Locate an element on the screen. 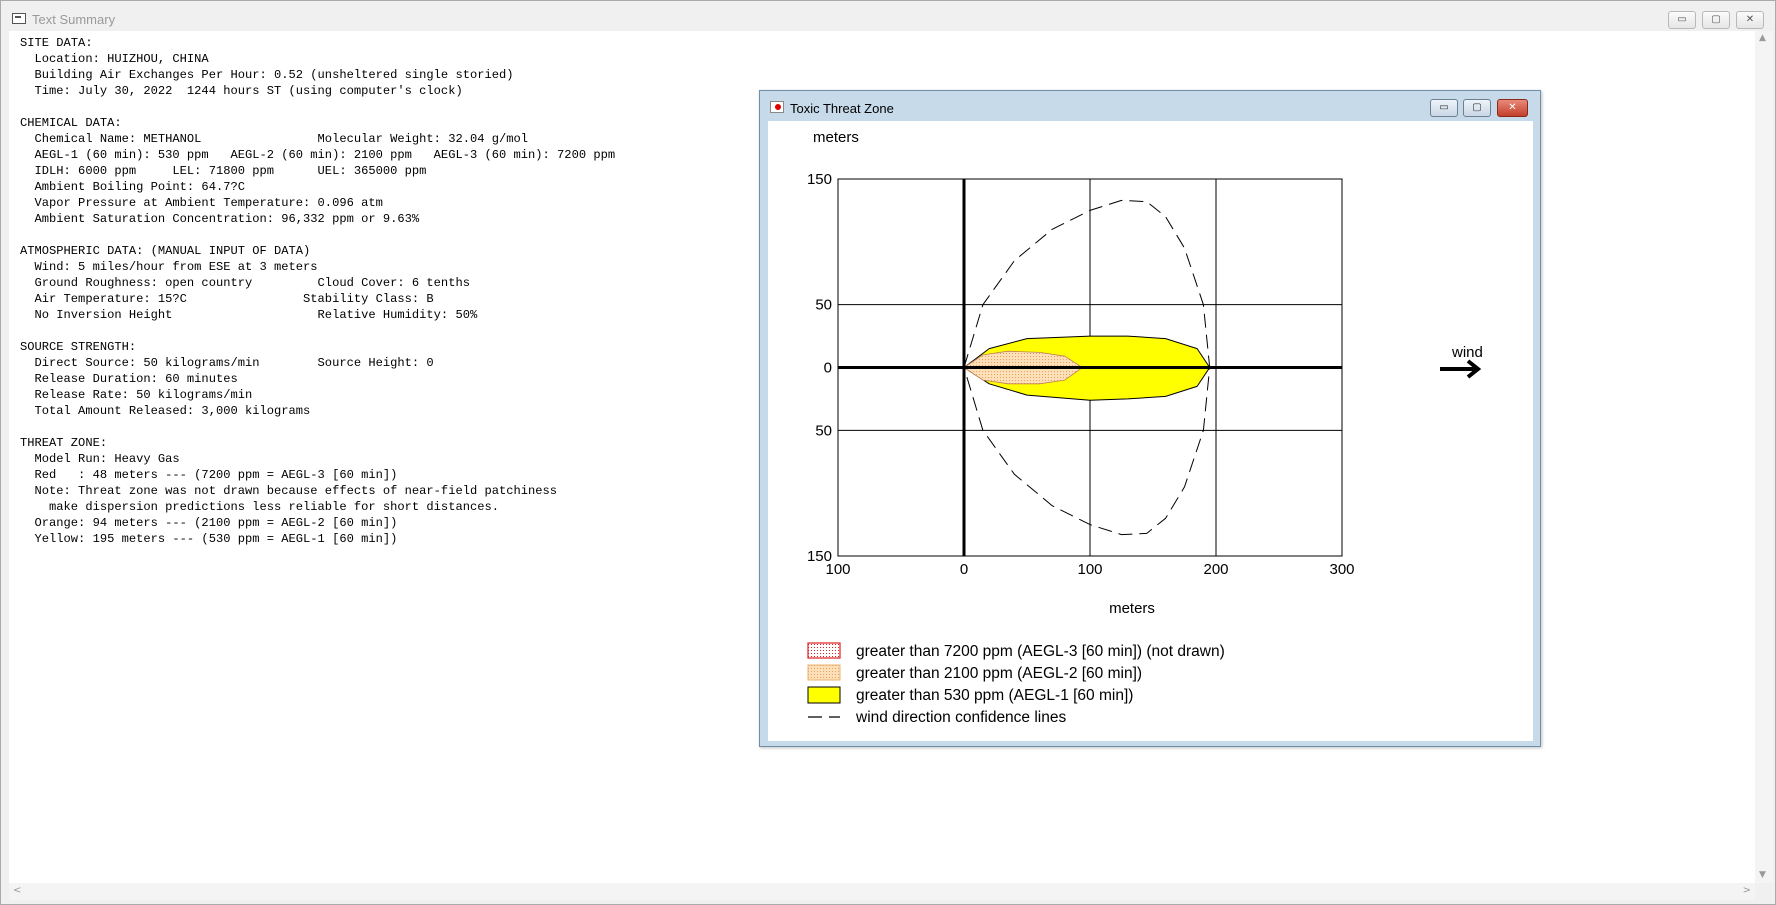 The height and width of the screenshot is (905, 1776). vertical-scrollbar: ▲ ▼ is located at coordinates (1764, 457).